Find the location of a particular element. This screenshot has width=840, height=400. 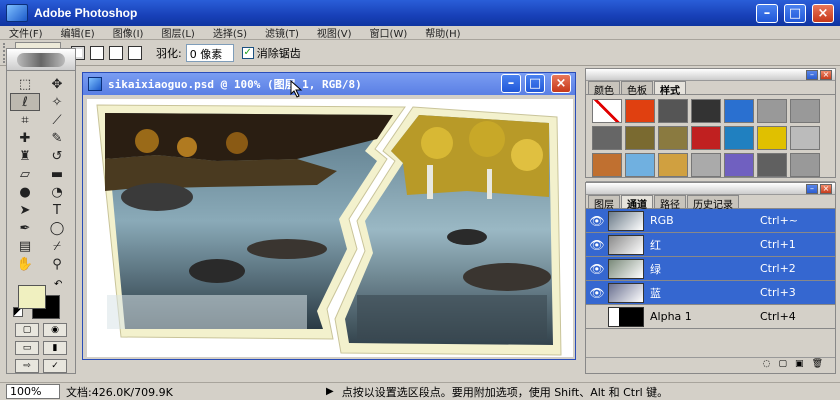

tab-history: 历史记录 is located at coordinates (713, 203).